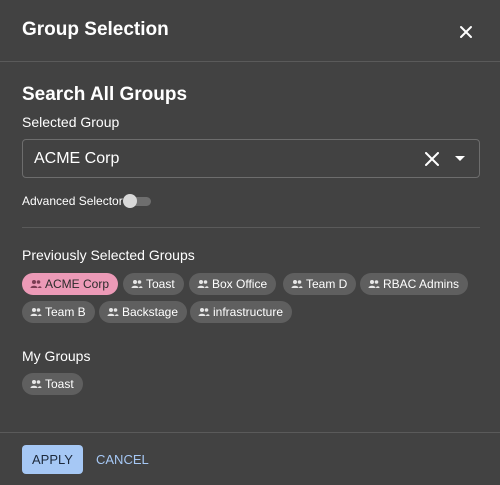 The image size is (500, 485). What do you see at coordinates (466, 32) in the screenshot?
I see `close-icon` at bounding box center [466, 32].